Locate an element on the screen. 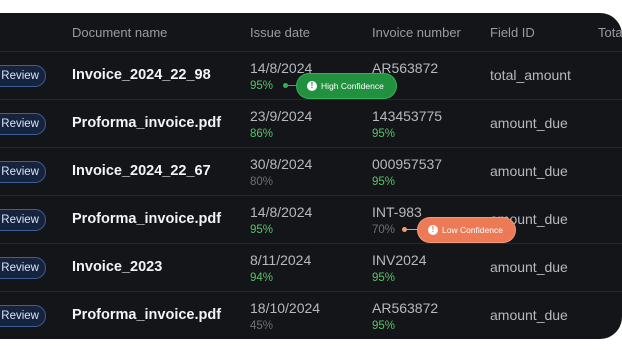 The width and height of the screenshot is (622, 350). issue-date-cell: 23/9/2024 86% is located at coordinates (281, 125).